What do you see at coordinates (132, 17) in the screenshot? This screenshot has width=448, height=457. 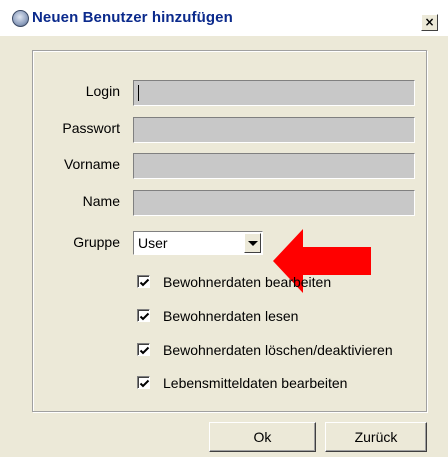 I see `dialog-title: Neuen Benutzer hinzufügen` at bounding box center [132, 17].